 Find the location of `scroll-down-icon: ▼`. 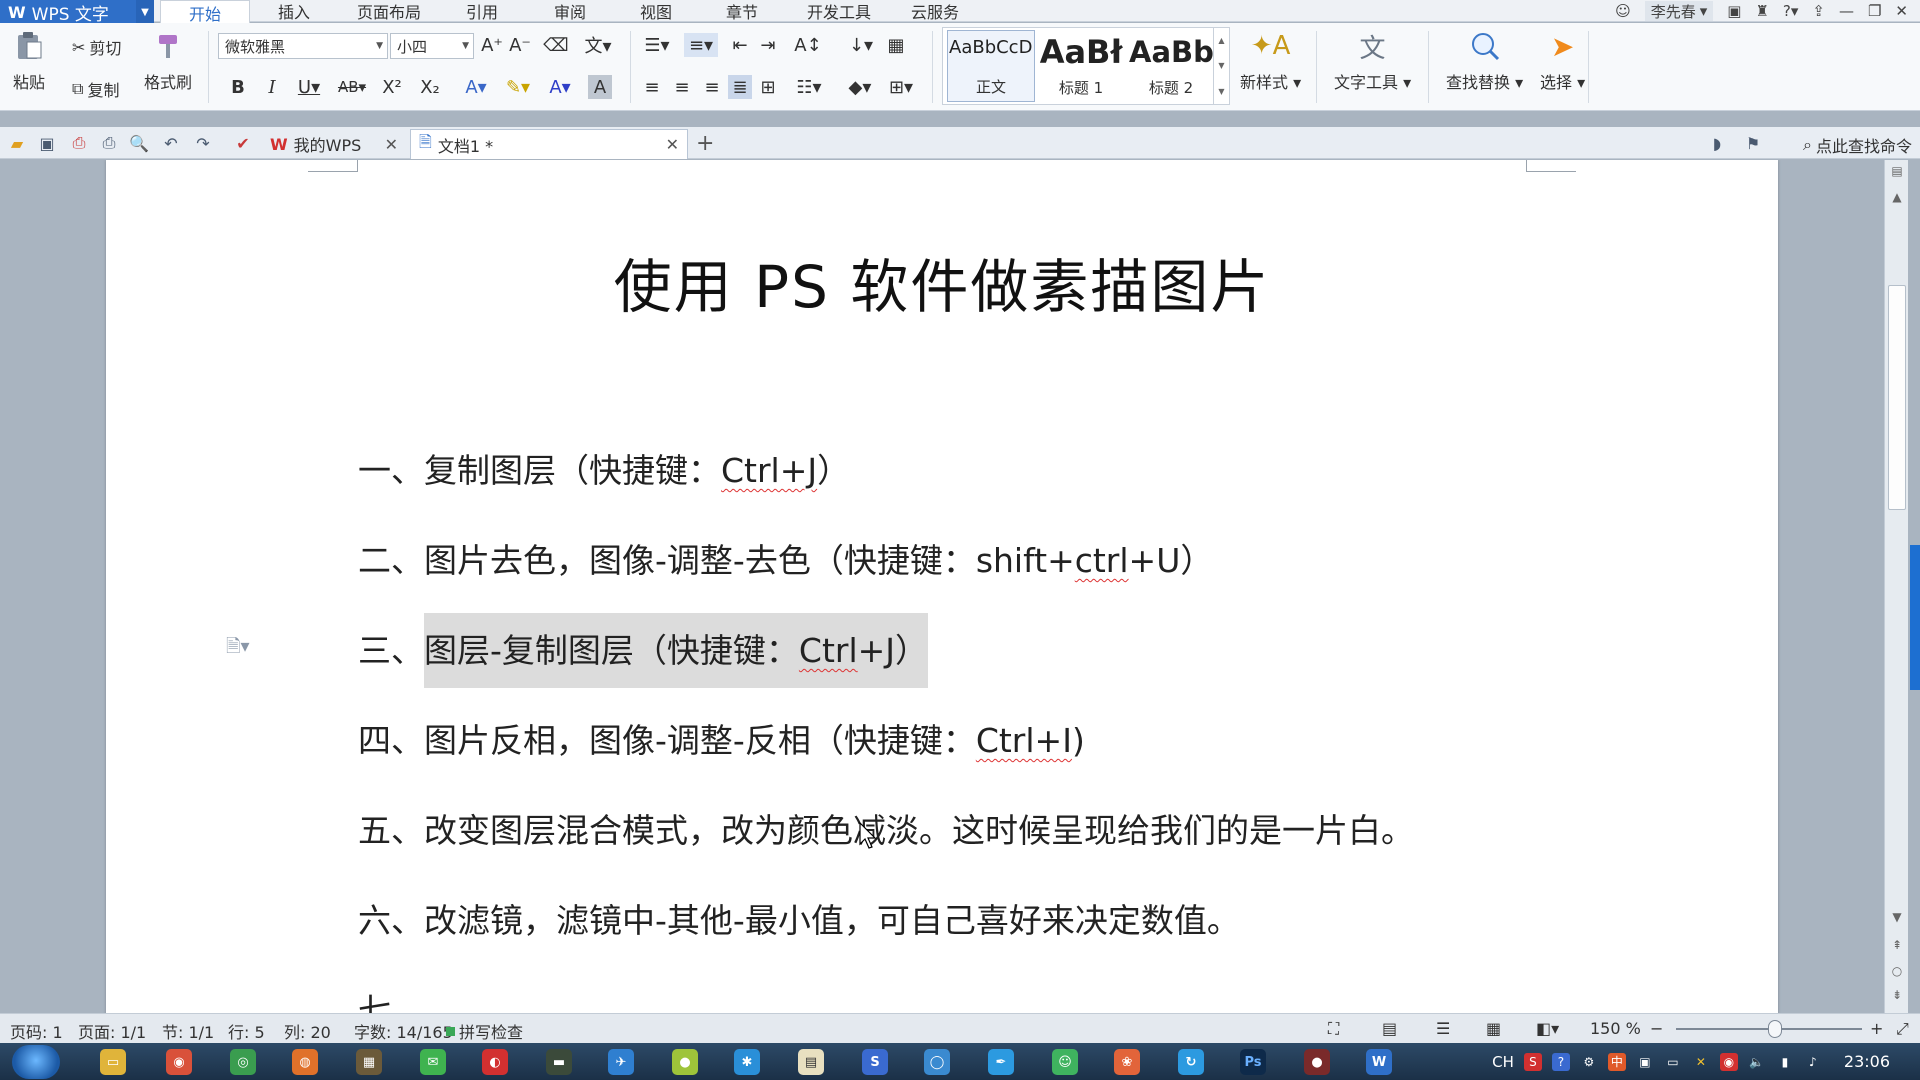

scroll-down-icon: ▼ is located at coordinates (1897, 917).